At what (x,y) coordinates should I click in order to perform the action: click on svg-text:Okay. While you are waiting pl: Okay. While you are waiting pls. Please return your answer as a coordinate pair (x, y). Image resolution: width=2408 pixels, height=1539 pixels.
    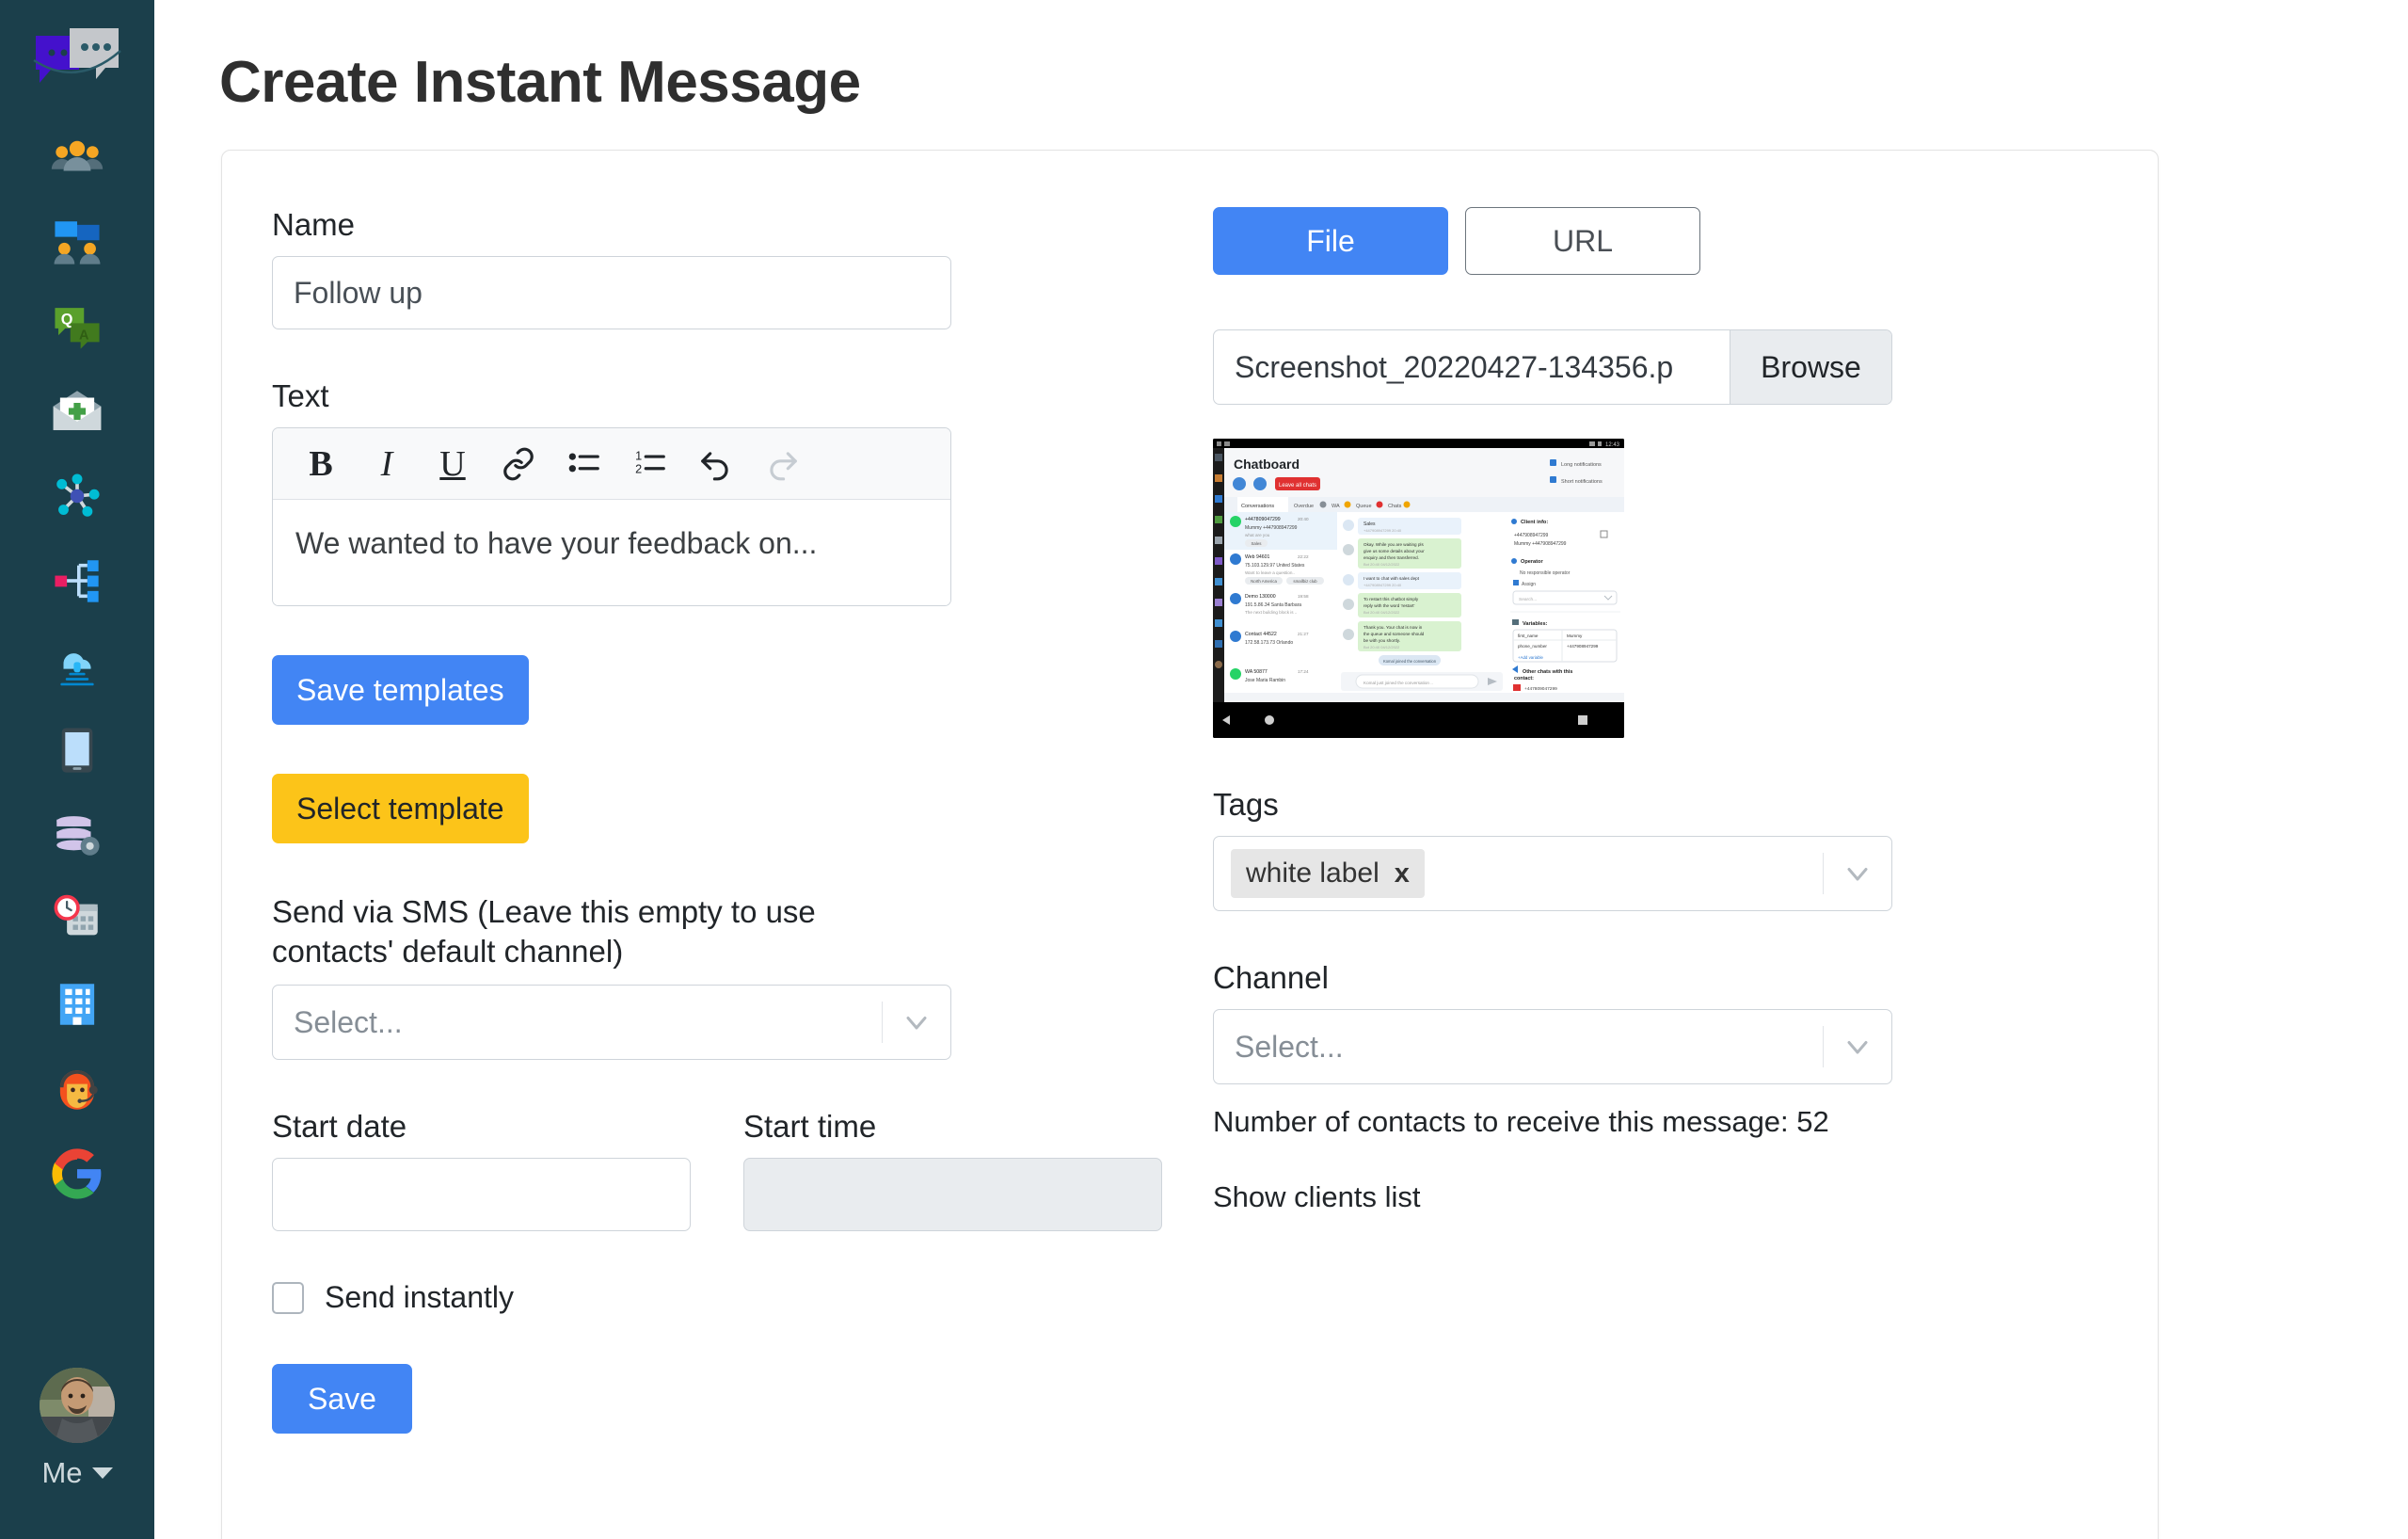
    Looking at the image, I should click on (1393, 544).